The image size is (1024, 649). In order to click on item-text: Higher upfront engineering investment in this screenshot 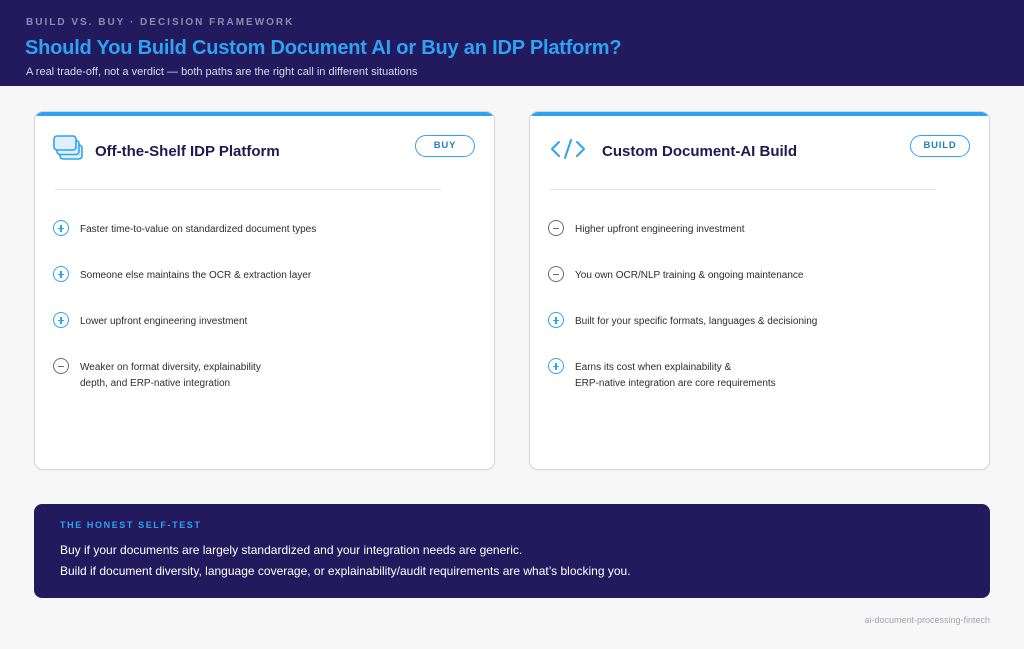, I will do `click(660, 229)`.